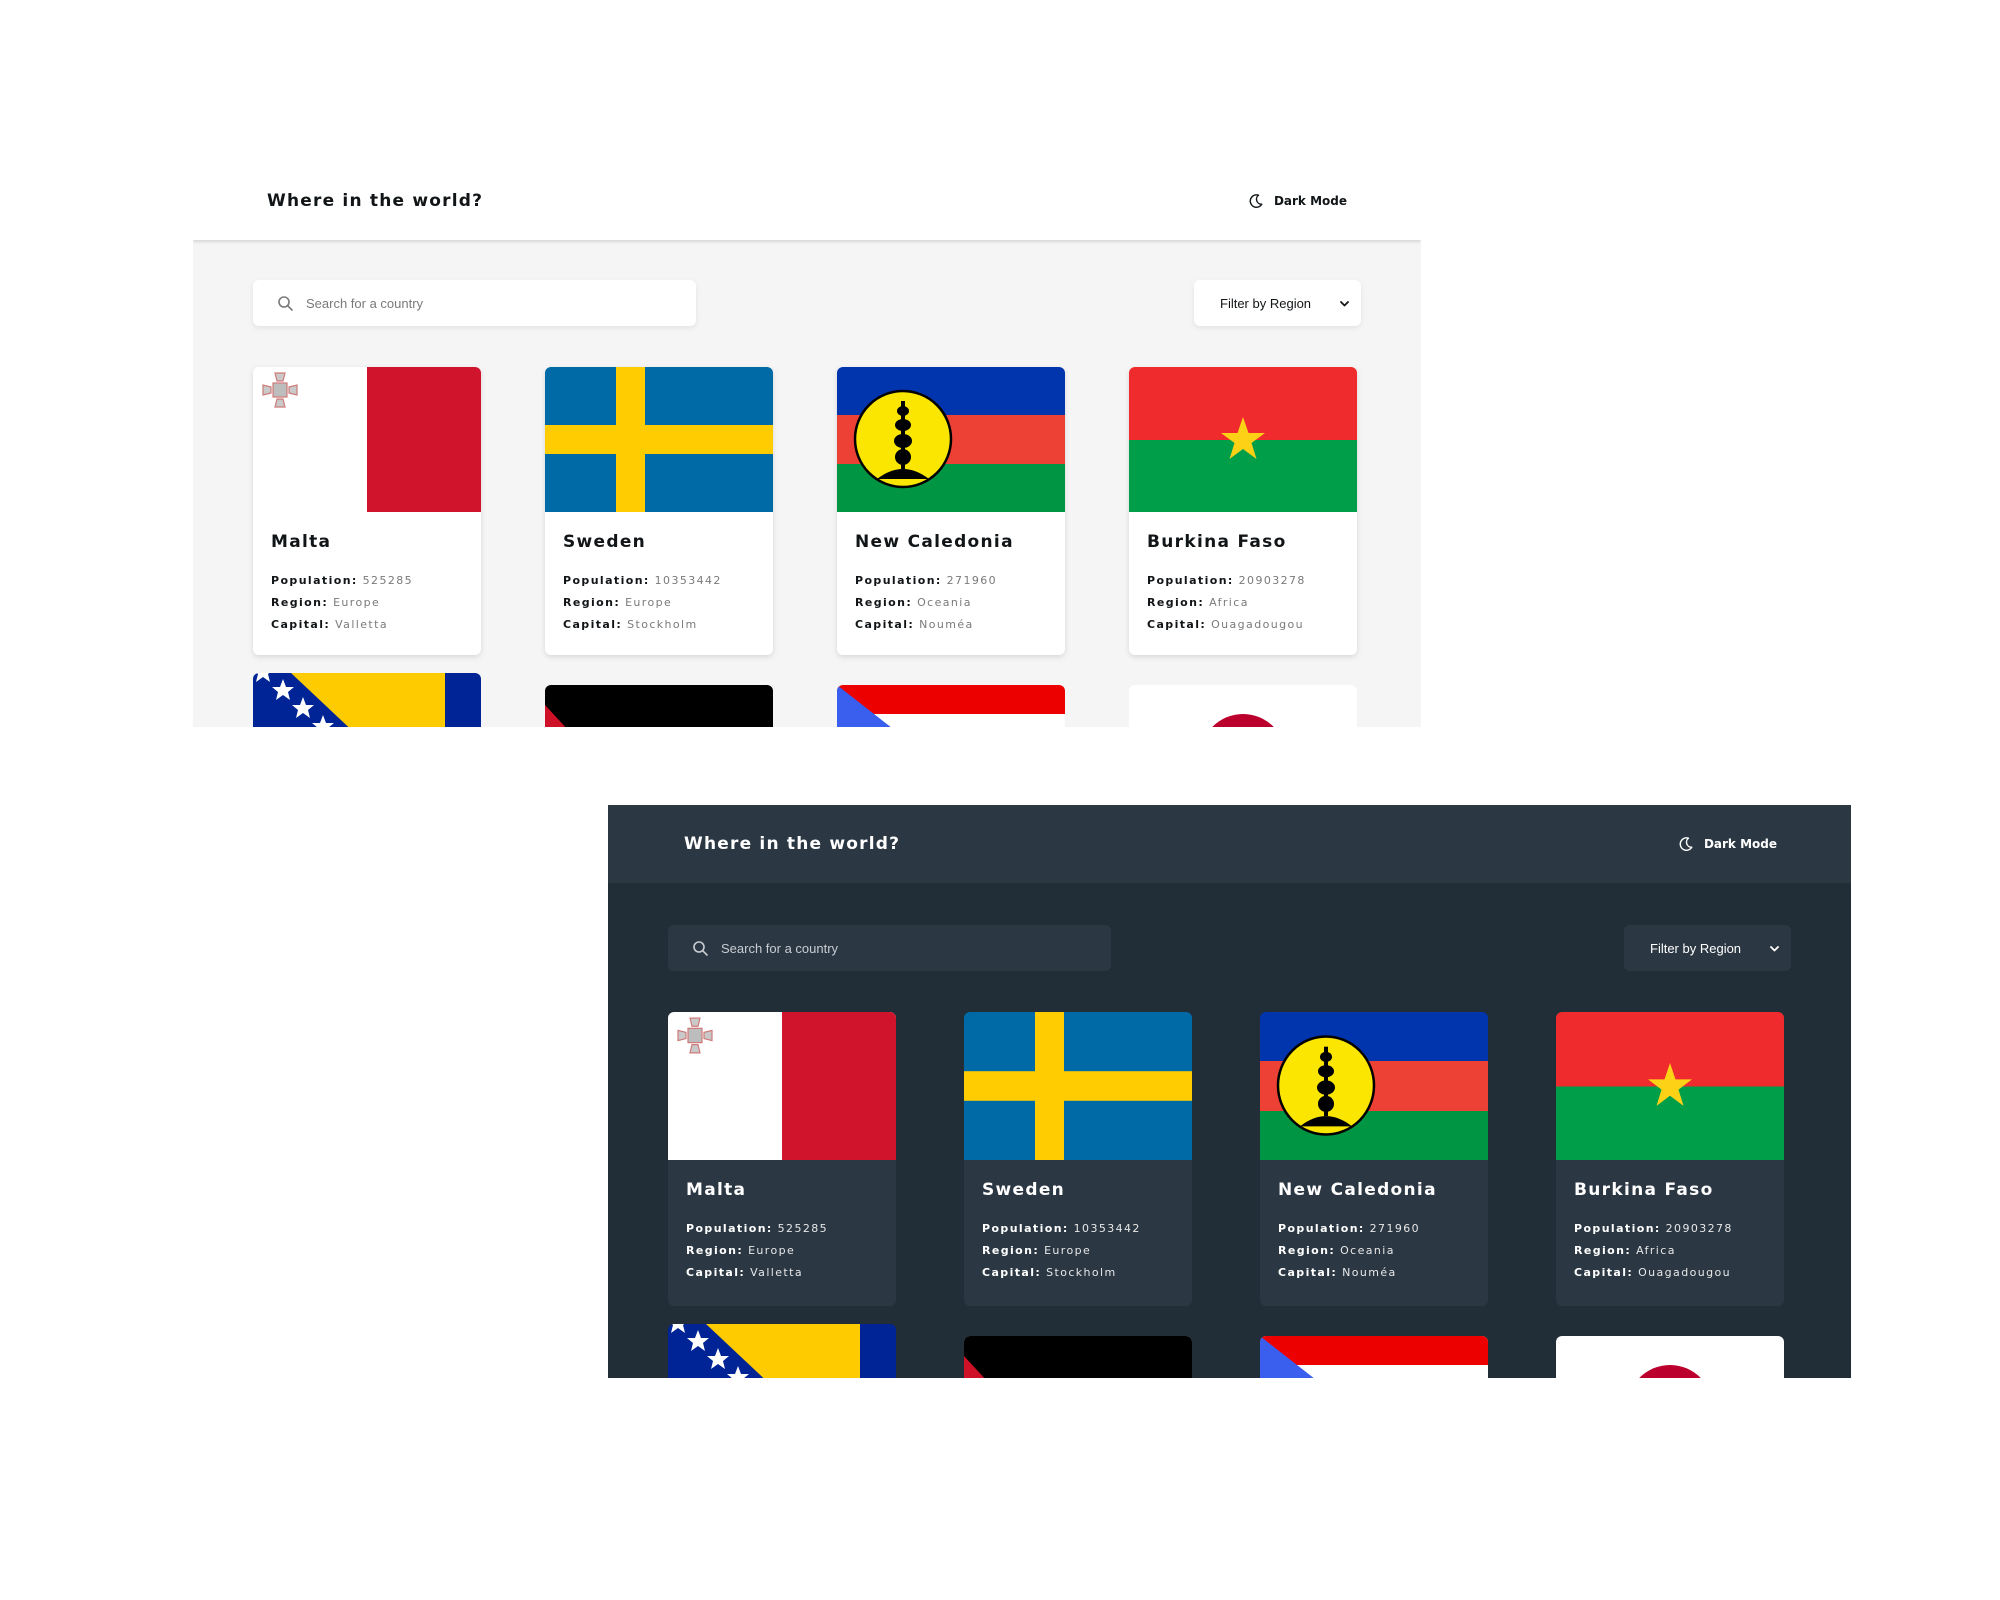 Image resolution: width=2000 pixels, height=1600 pixels. I want to click on capital-stat: Capital: Ouagadougou, so click(1670, 1273).